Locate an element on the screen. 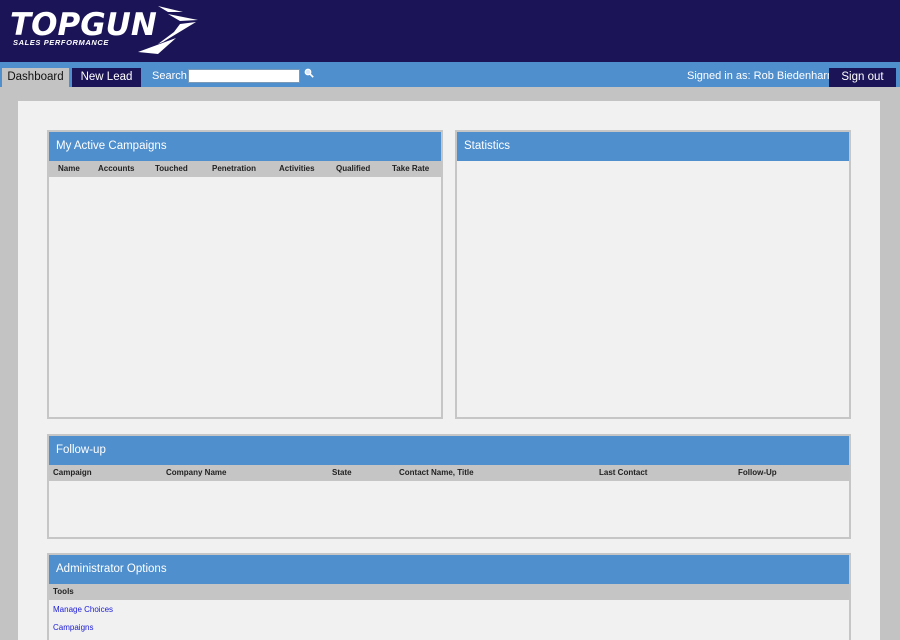  magnifier-icon is located at coordinates (309, 73).